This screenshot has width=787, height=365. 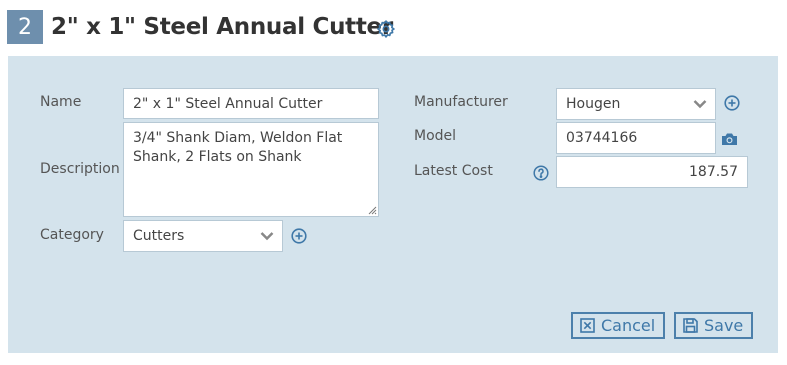 I want to click on manufacturer-value: Hougen, so click(x=593, y=104).